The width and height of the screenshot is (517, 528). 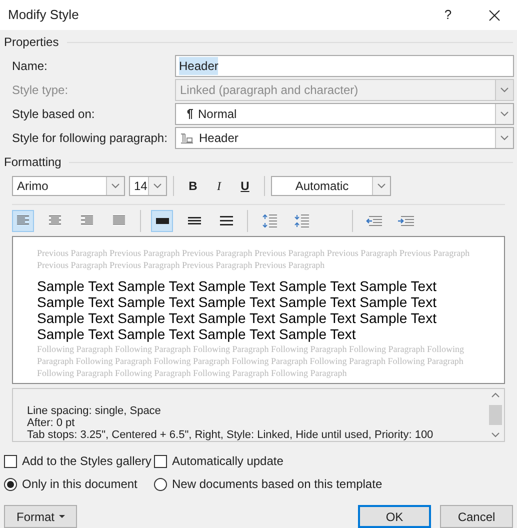 What do you see at coordinates (245, 186) in the screenshot?
I see `underline-button: U` at bounding box center [245, 186].